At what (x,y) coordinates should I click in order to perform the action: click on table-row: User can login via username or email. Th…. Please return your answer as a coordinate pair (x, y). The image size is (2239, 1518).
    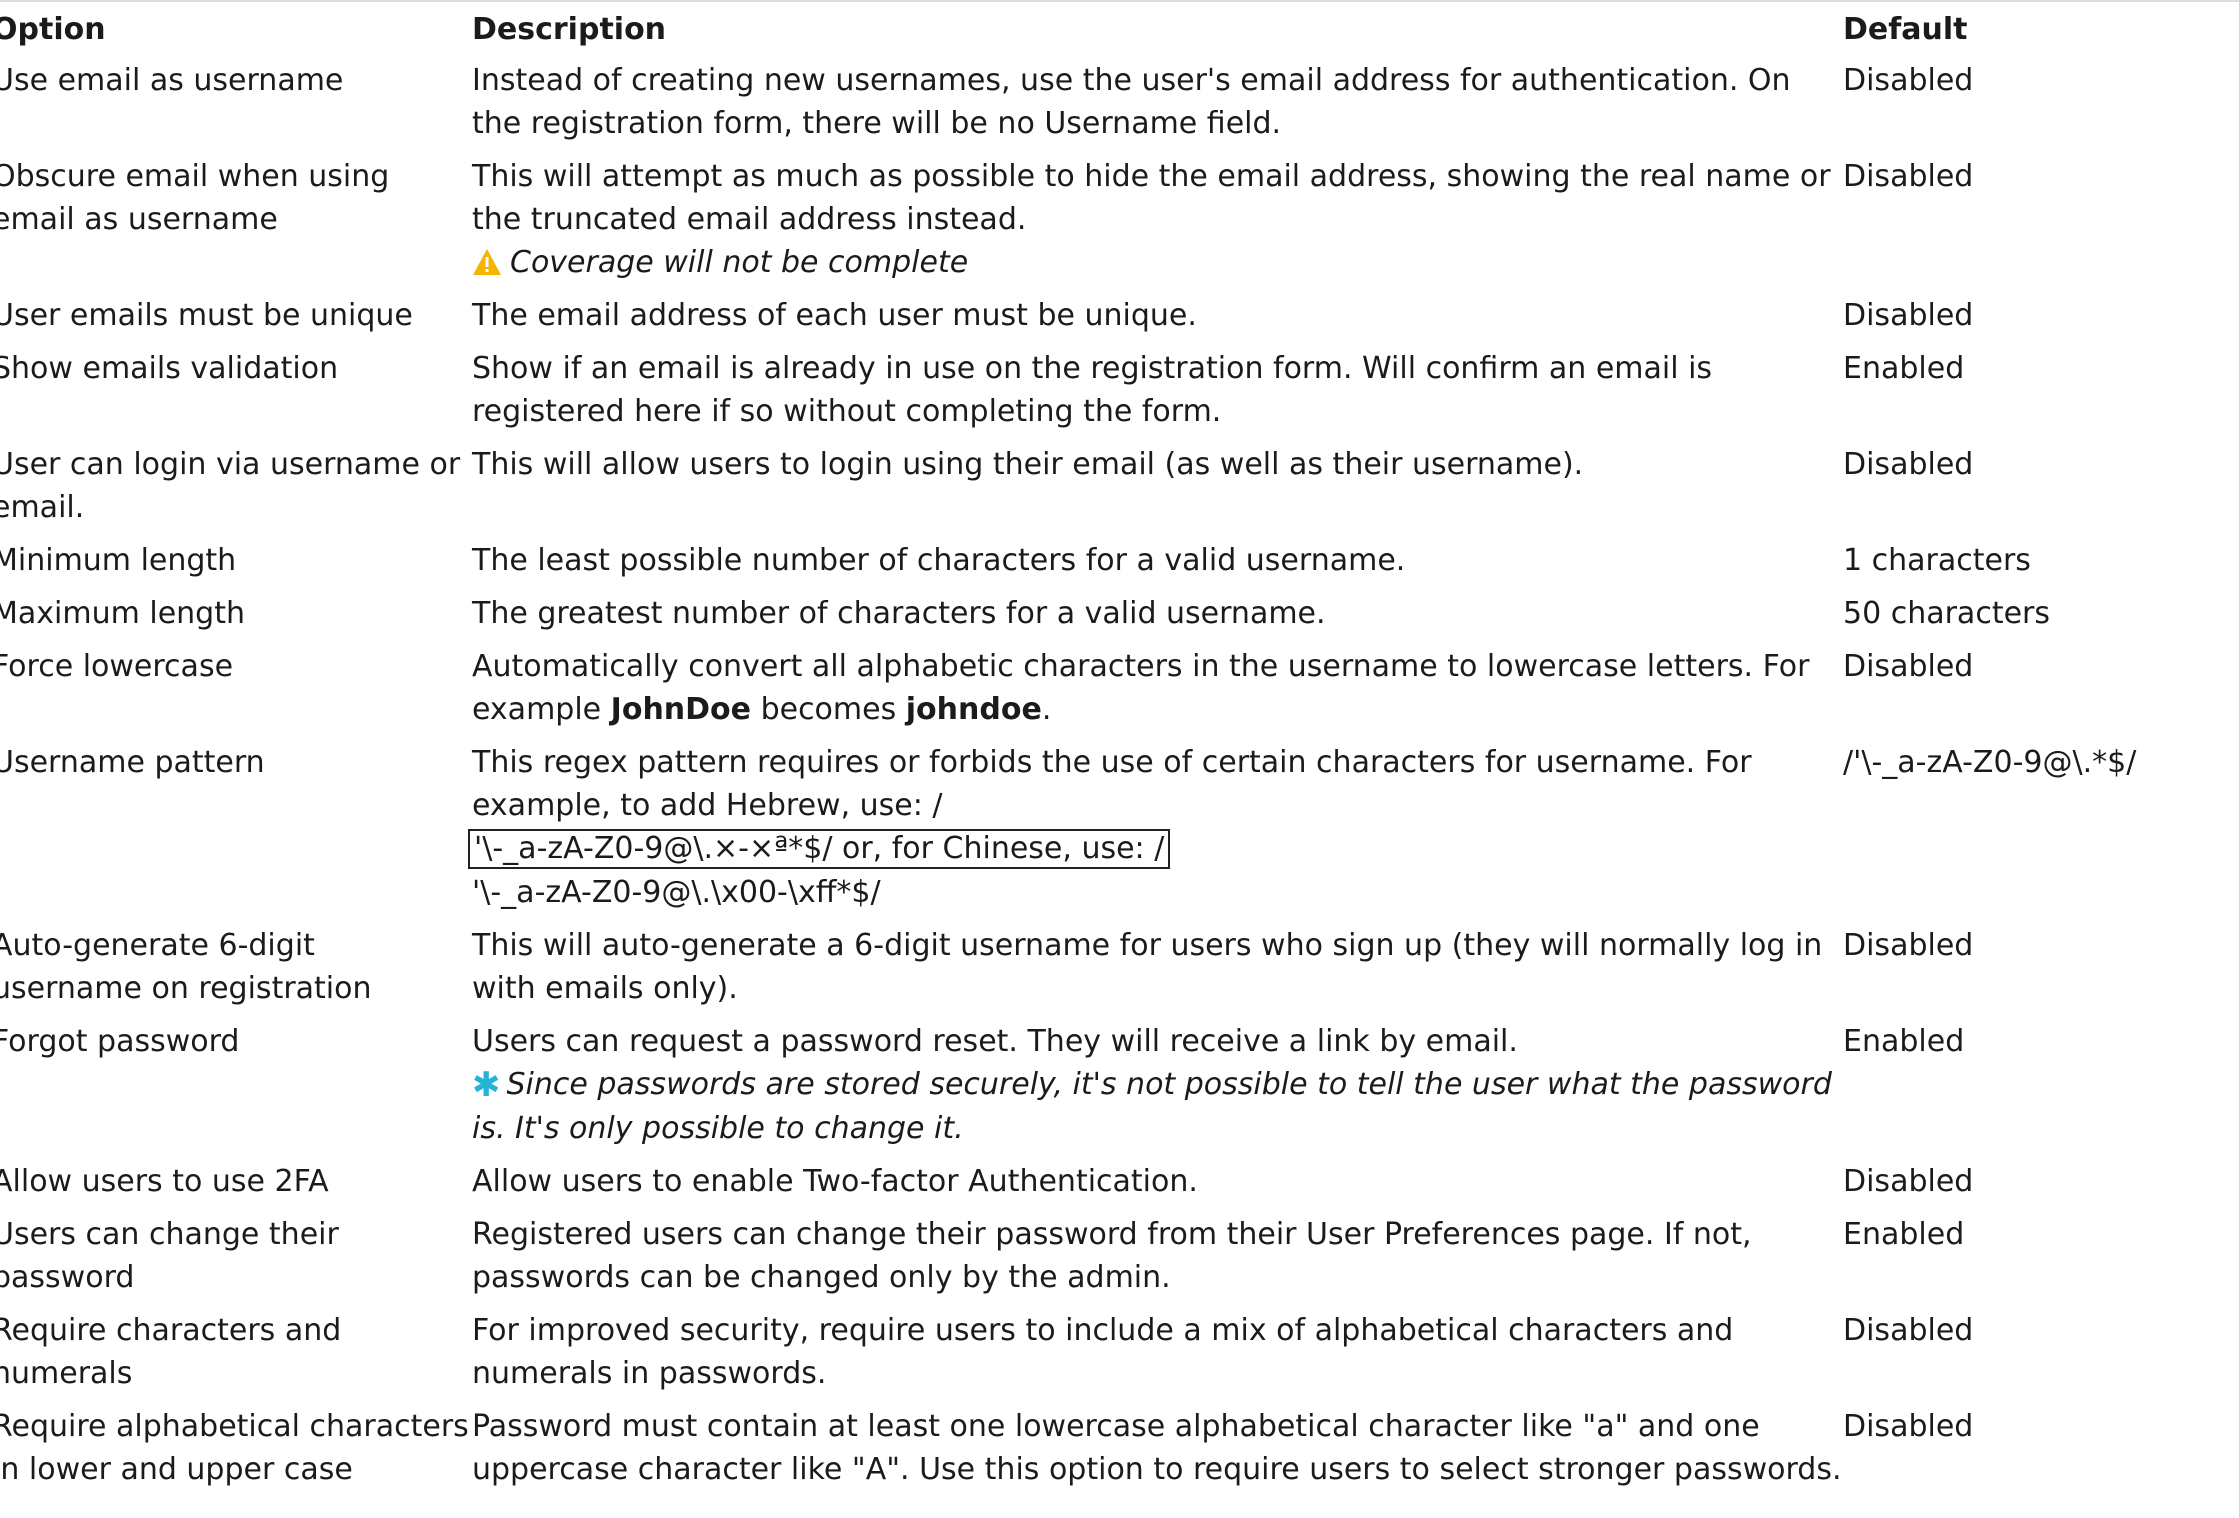
    Looking at the image, I should click on (1091, 491).